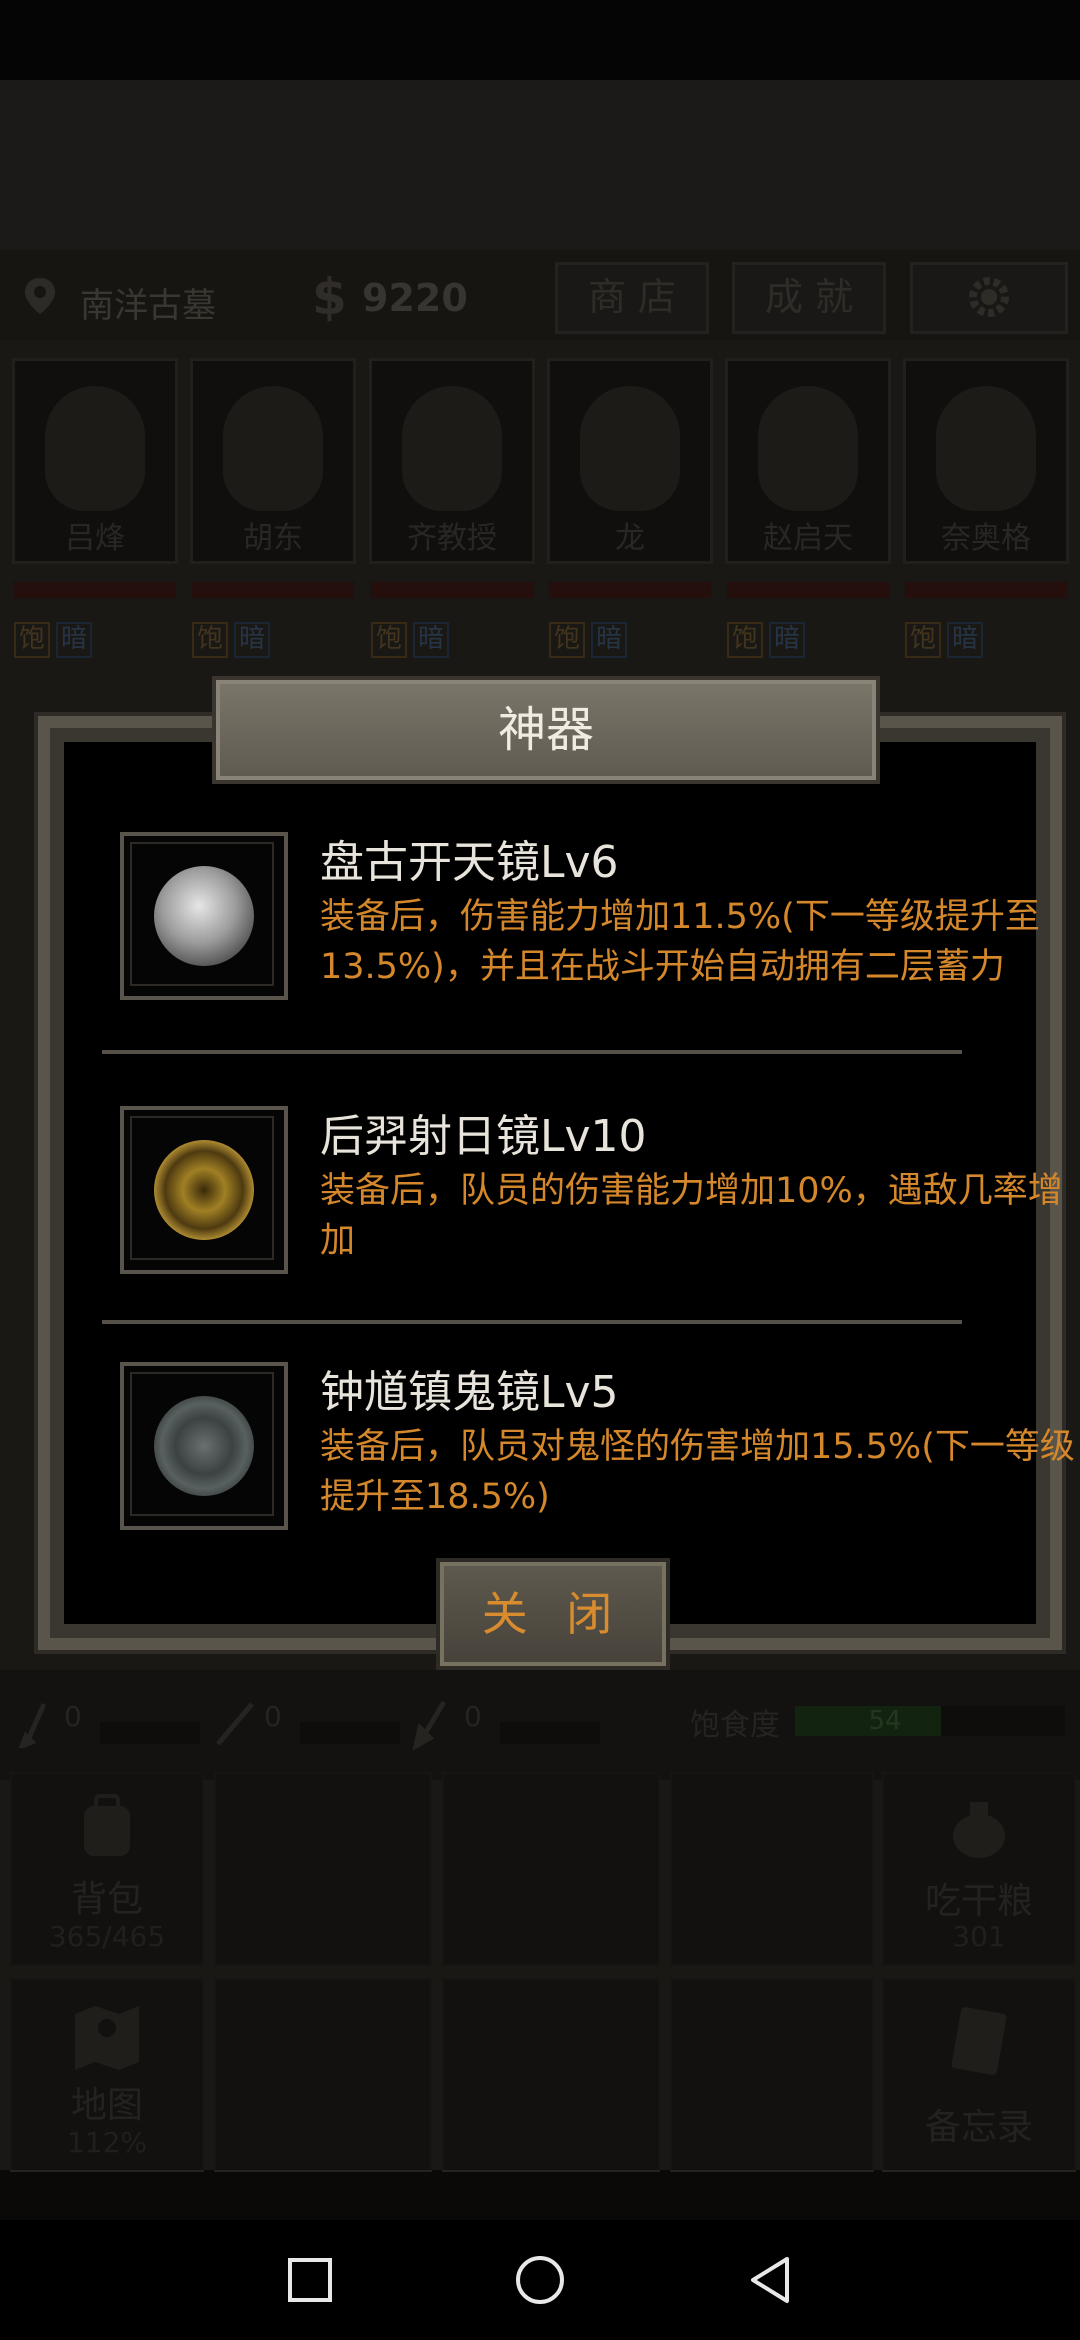 This screenshot has width=1080, height=2340. Describe the element at coordinates (483, 1136) in the screenshot. I see `artifact-name: 后羿射日镜Lv10` at that location.